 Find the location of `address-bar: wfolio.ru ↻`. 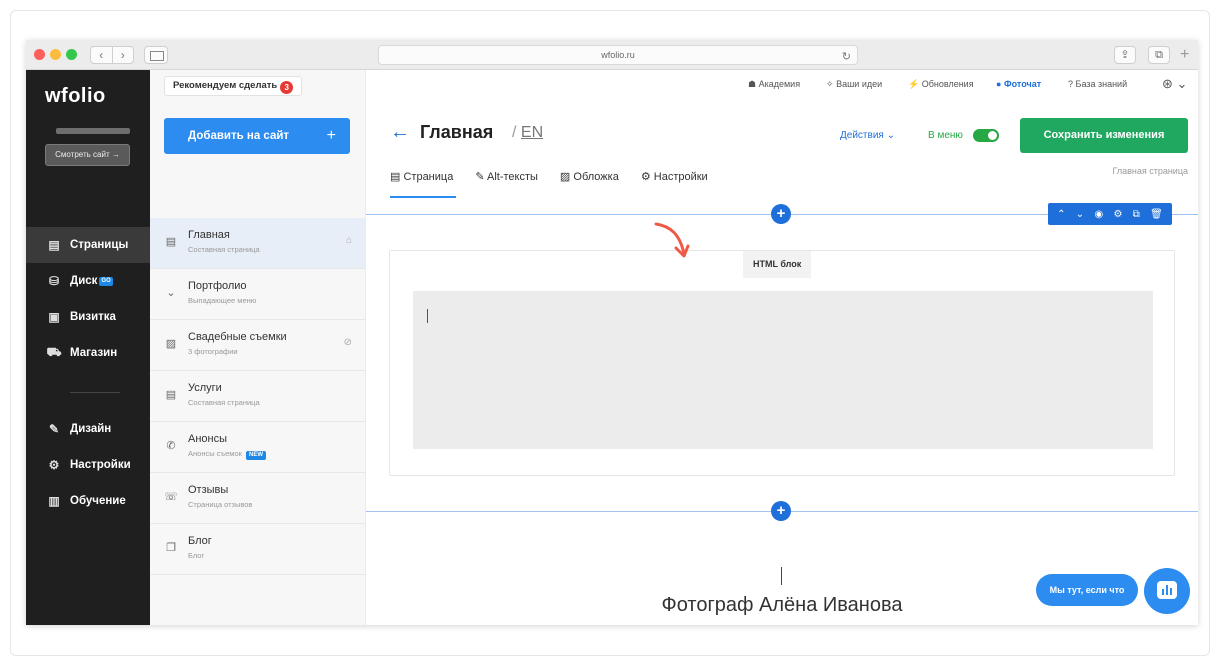

address-bar: wfolio.ru ↻ is located at coordinates (618, 55).